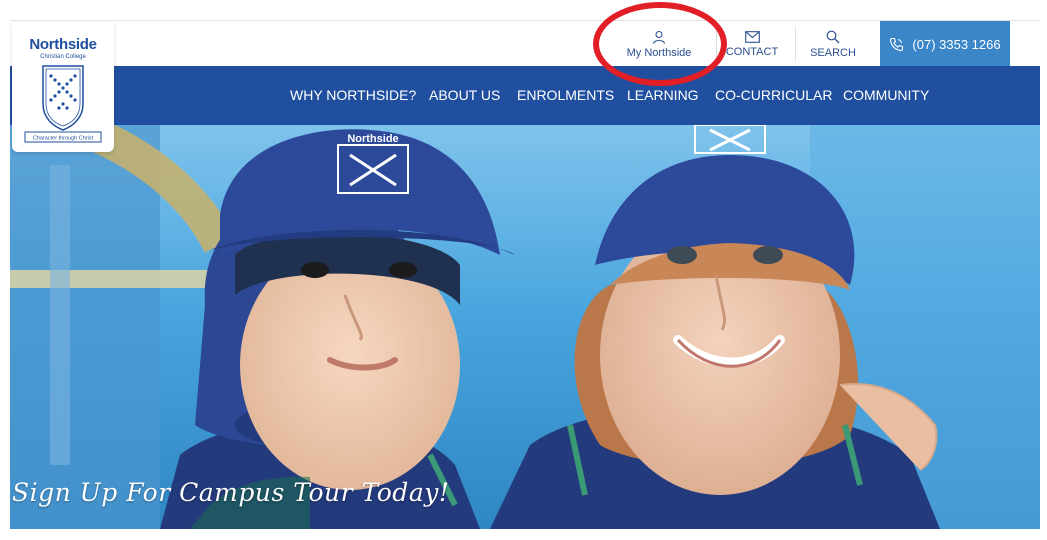 The image size is (1047, 540). Describe the element at coordinates (752, 36) in the screenshot. I see `envelope-icon` at that location.